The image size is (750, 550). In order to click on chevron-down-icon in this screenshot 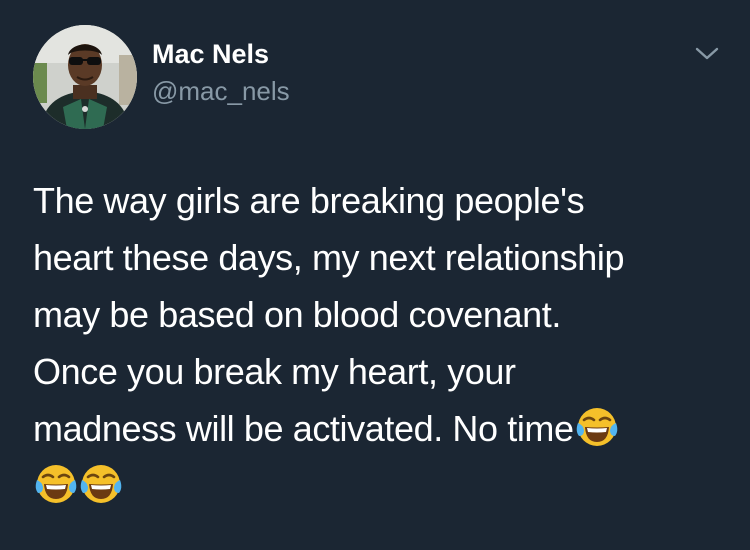, I will do `click(707, 54)`.